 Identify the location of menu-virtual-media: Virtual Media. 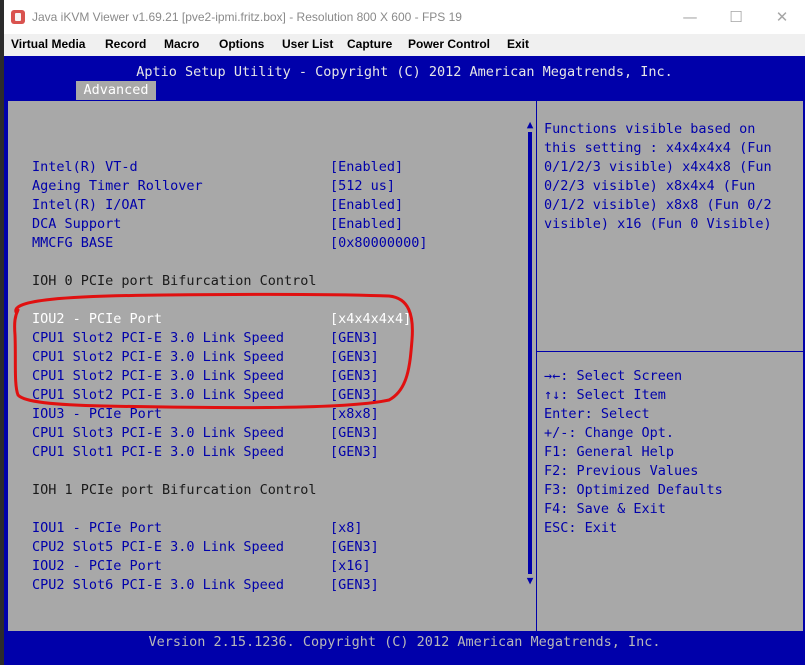
(48, 44).